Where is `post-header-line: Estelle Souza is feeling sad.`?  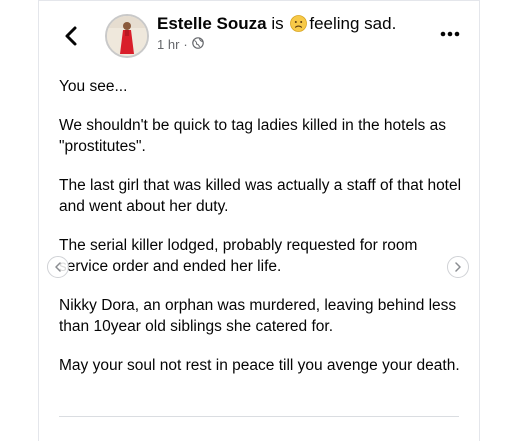 post-header-line: Estelle Souza is feeling sad. is located at coordinates (276, 25).